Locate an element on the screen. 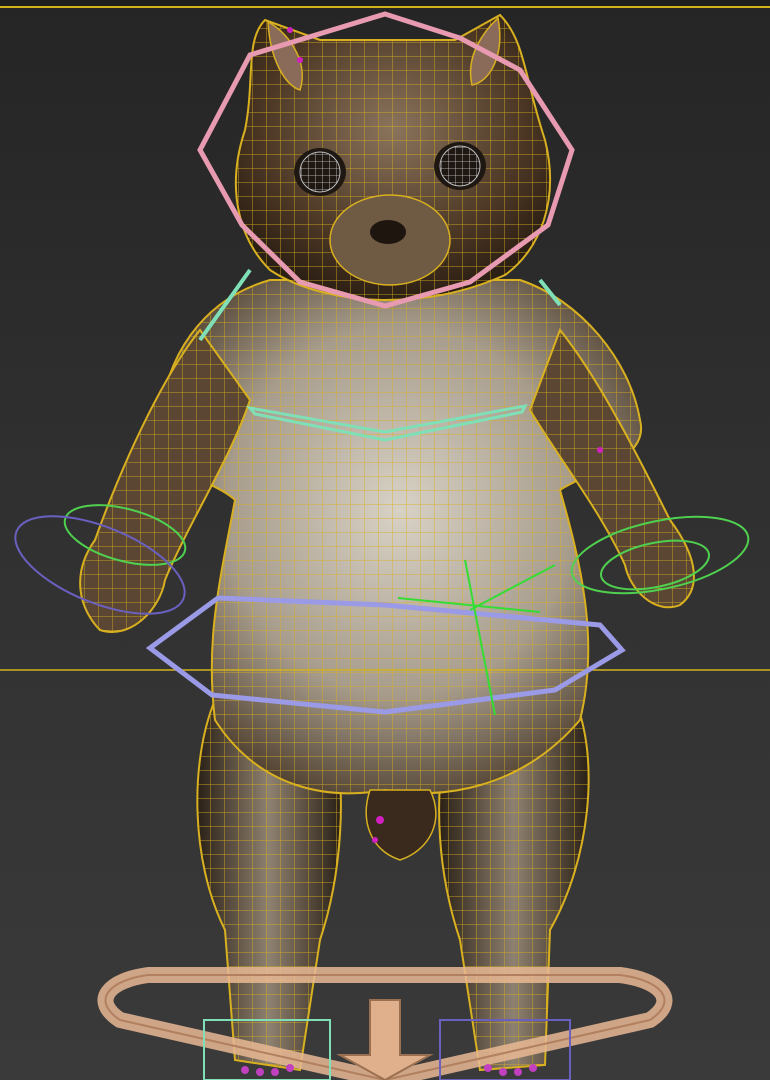  left-eye is located at coordinates (320, 172).